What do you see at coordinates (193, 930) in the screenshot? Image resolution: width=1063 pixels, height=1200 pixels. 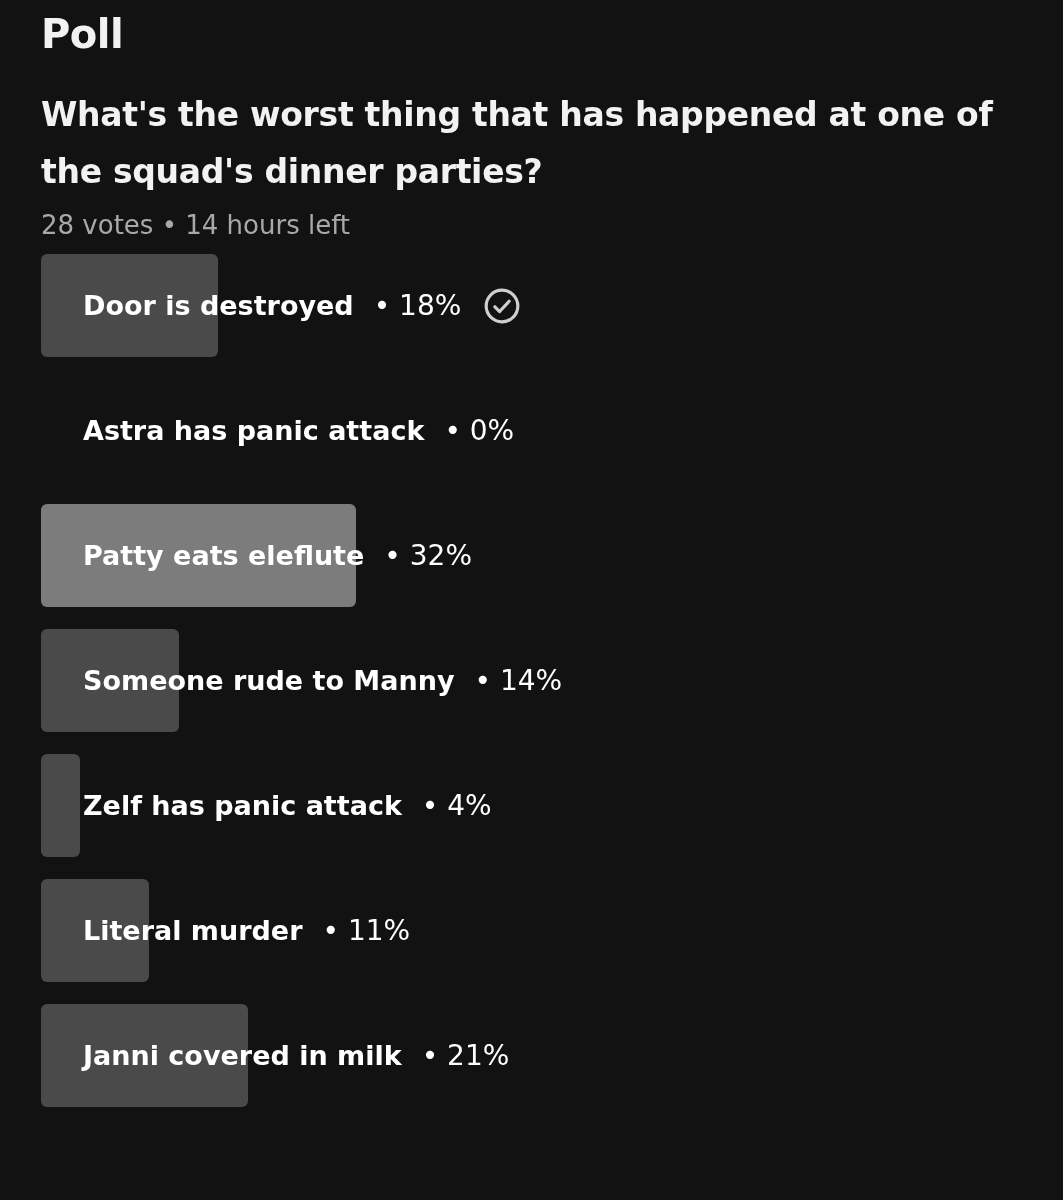 I see `option-label: Literal murder` at bounding box center [193, 930].